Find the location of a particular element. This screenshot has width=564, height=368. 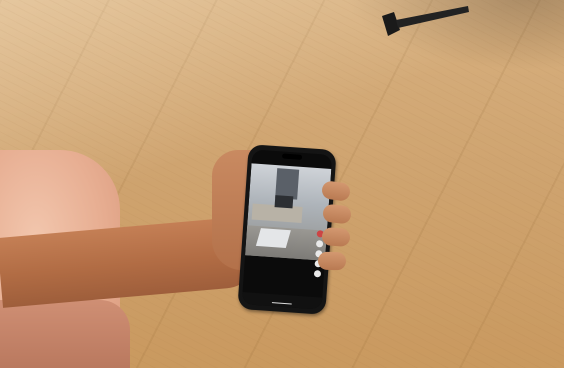

home-indicator is located at coordinates (281, 303).